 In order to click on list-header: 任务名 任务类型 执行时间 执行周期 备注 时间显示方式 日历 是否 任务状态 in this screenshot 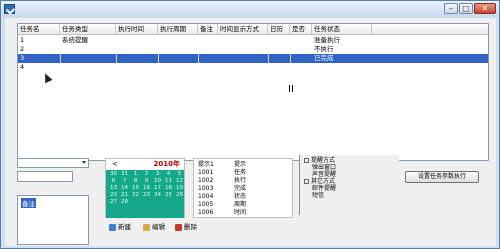, I will do `click(253, 29)`.